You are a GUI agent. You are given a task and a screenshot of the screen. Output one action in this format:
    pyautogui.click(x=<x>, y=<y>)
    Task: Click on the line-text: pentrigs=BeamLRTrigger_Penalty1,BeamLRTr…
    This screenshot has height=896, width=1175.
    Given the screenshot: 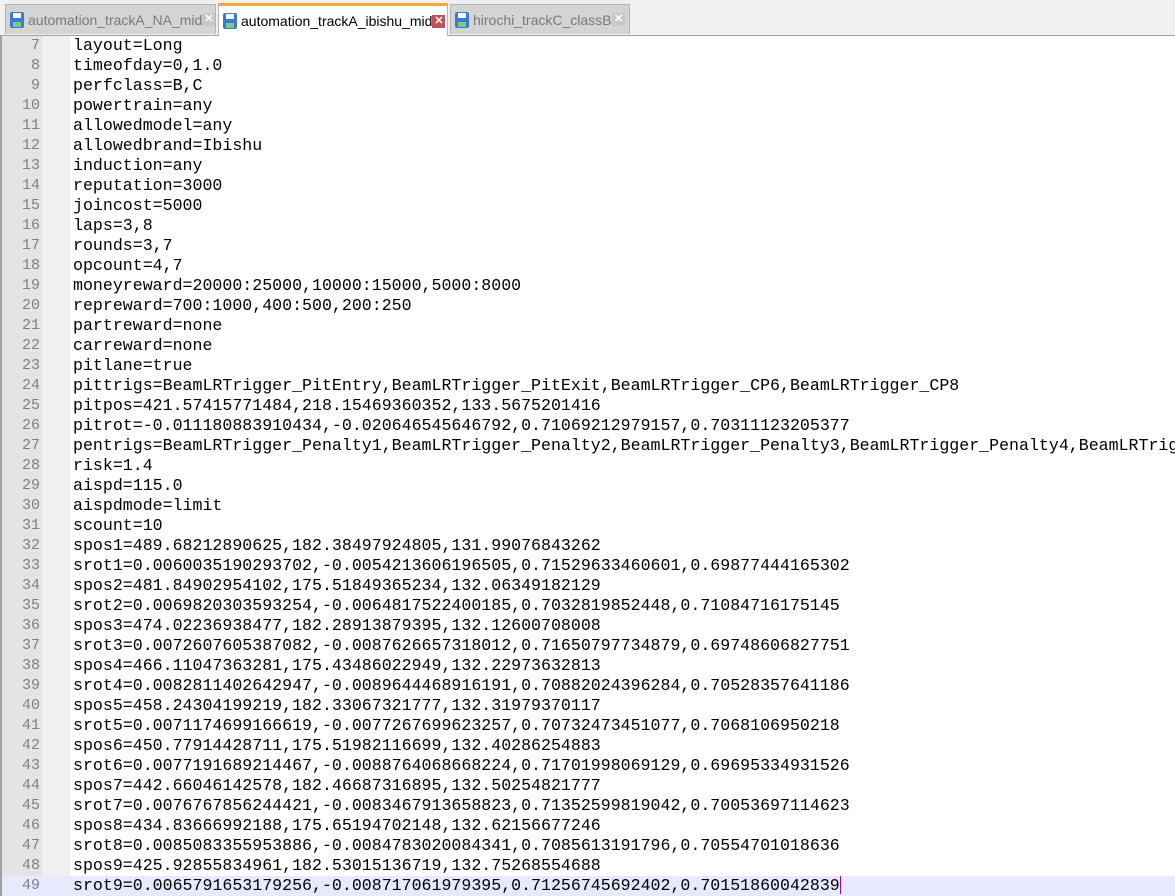 What is the action you would take?
    pyautogui.click(x=624, y=446)
    